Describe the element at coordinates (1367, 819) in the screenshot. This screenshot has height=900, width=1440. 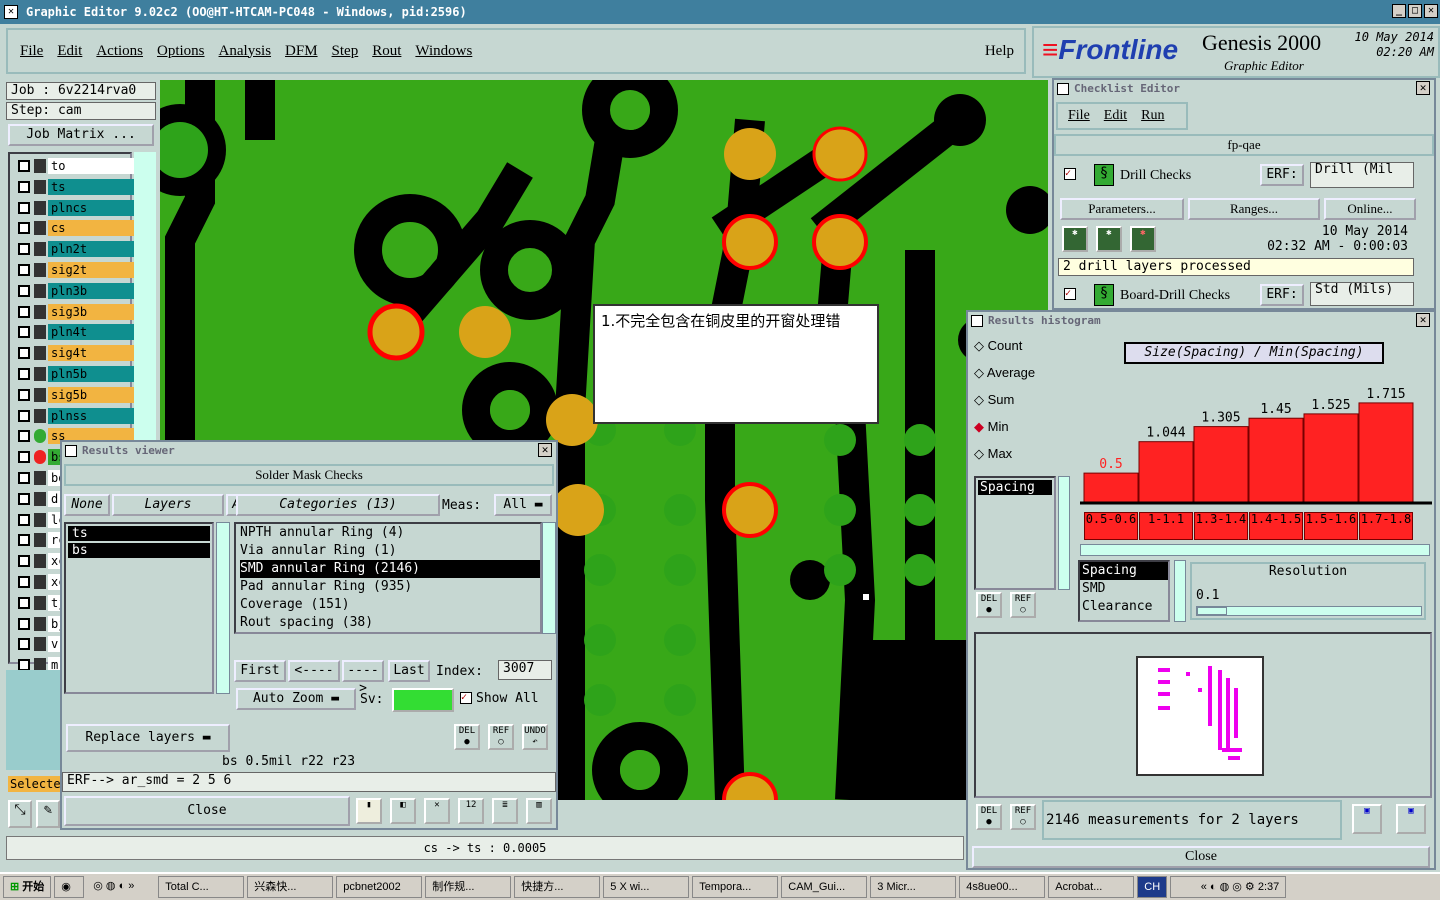
I see `zoom-layer-icon: ▣` at that location.